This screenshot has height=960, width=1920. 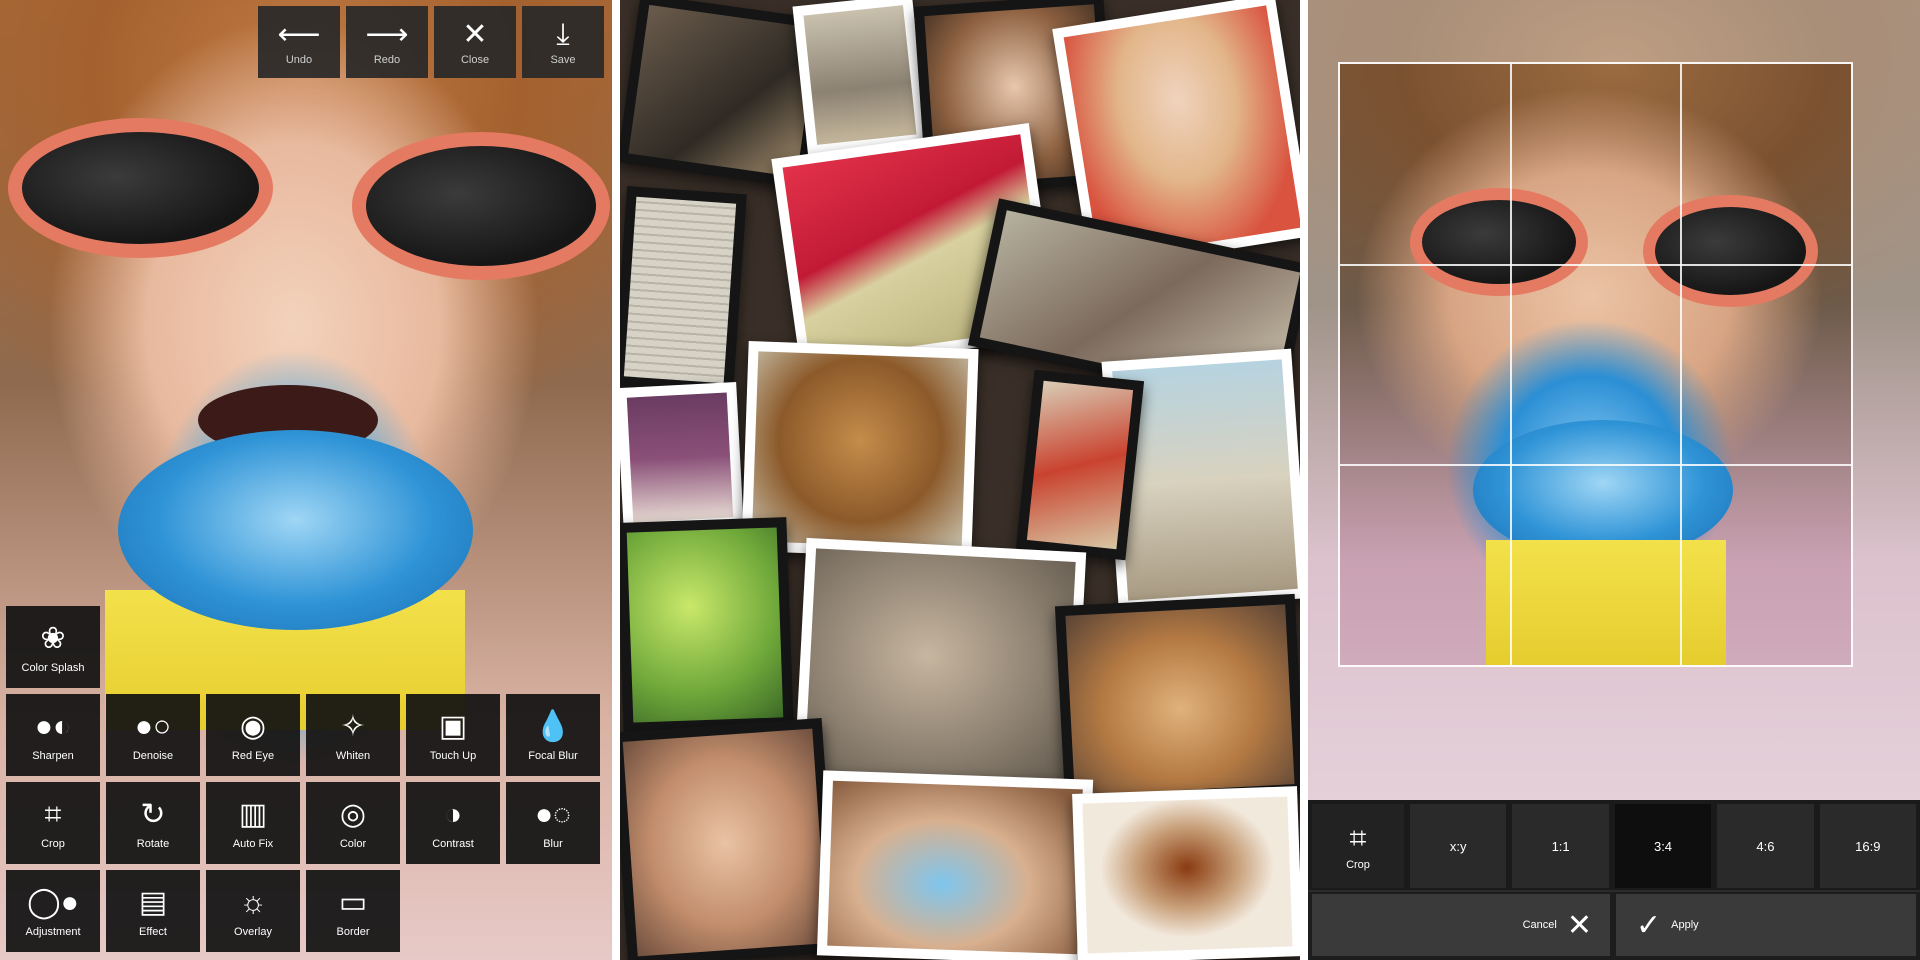 I want to click on sunglasses-right-lens, so click(x=481, y=206).